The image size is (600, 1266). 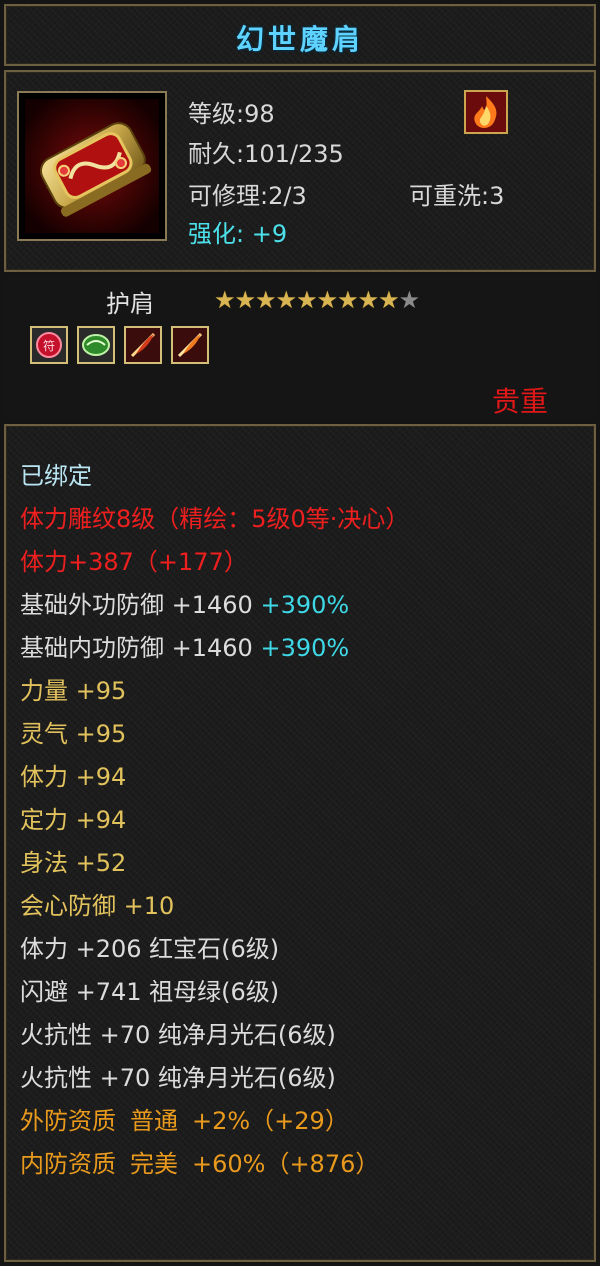 What do you see at coordinates (238, 234) in the screenshot?
I see `enhance-level-label: 强化: +9` at bounding box center [238, 234].